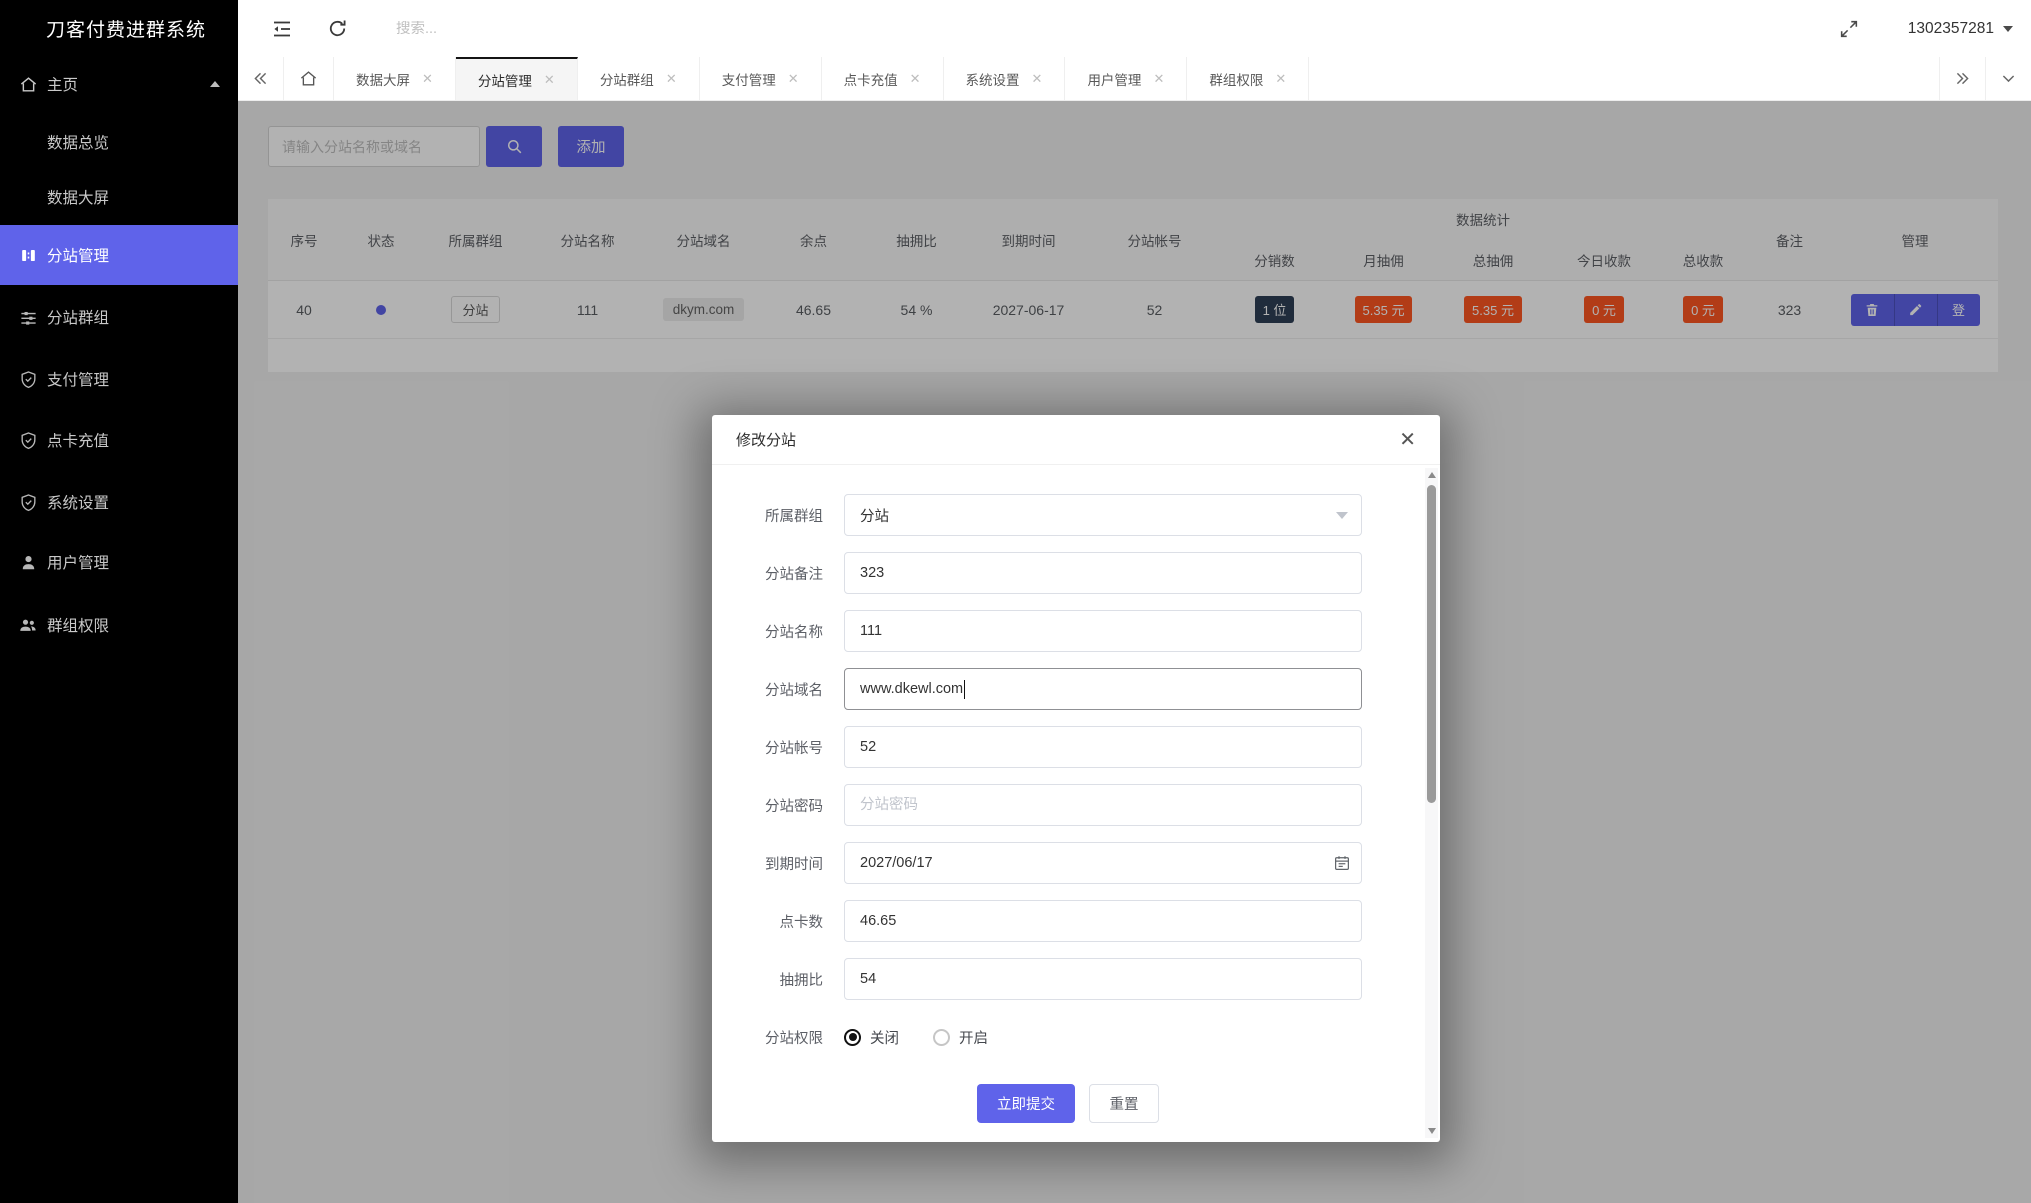 This screenshot has width=2031, height=1203. Describe the element at coordinates (794, 1038) in the screenshot. I see `field-label: 分站权限` at that location.